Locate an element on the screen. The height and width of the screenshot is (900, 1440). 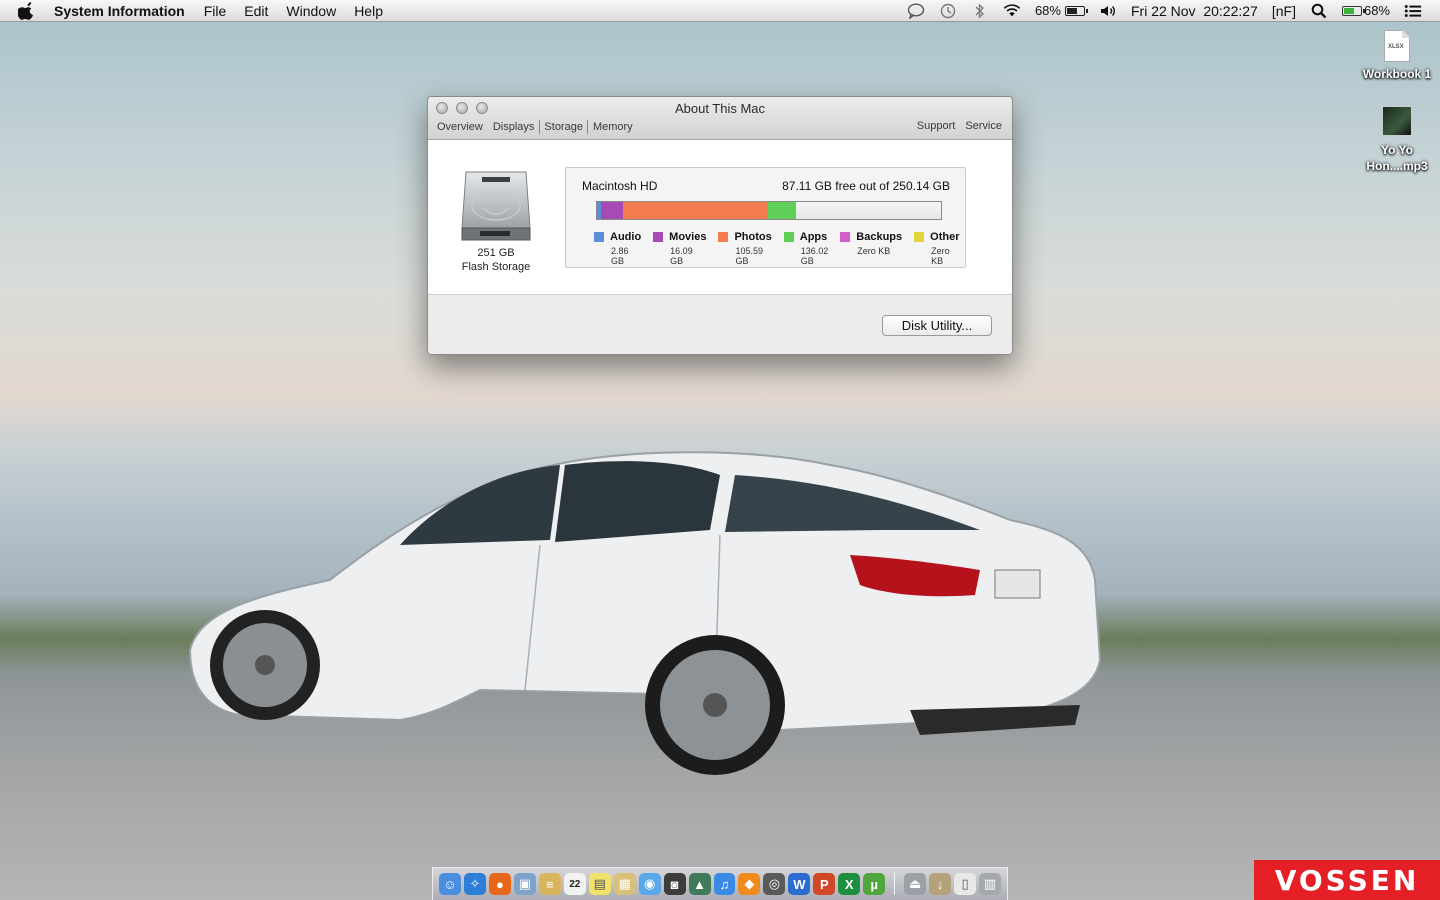
tab-storage: Storage is located at coordinates (563, 127).